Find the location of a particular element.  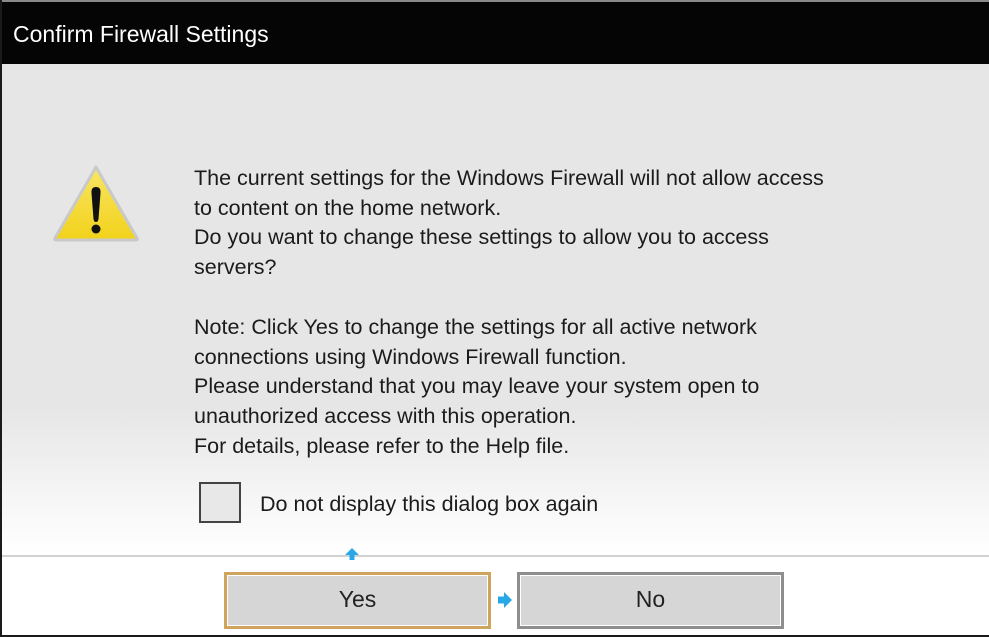

button-area is located at coordinates (495, 596).